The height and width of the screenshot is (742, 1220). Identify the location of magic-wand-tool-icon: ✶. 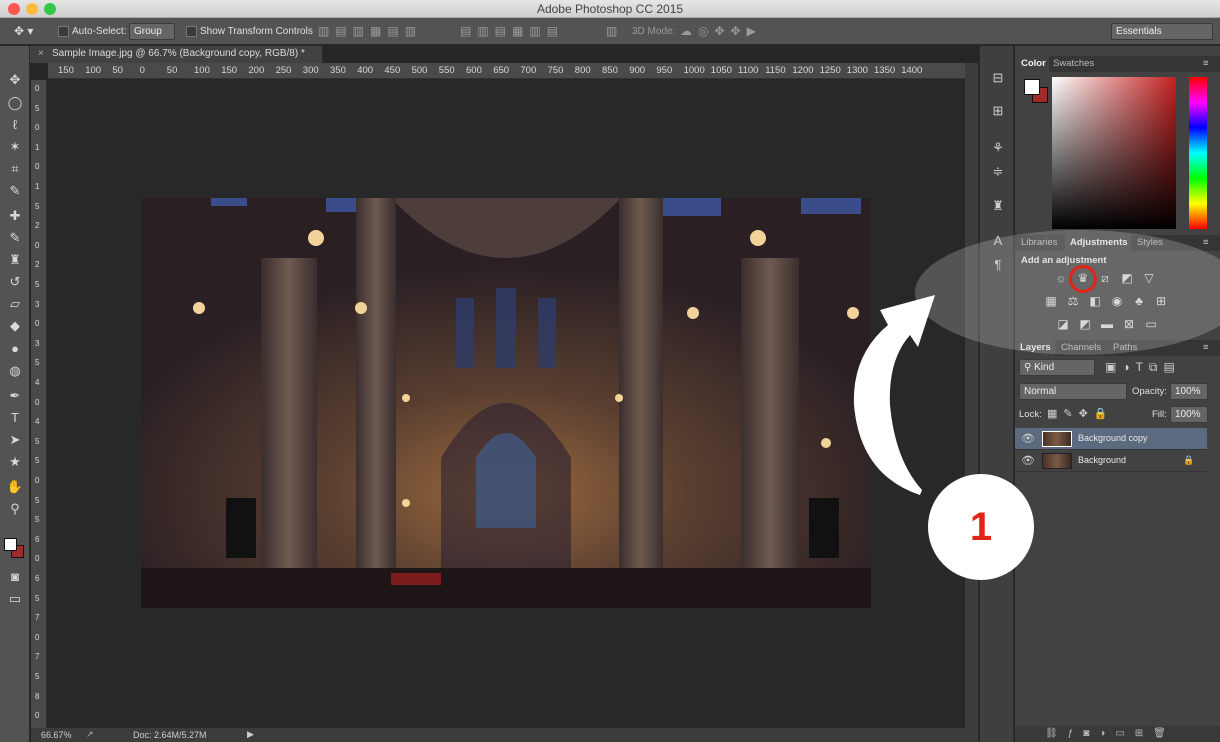
(15, 147).